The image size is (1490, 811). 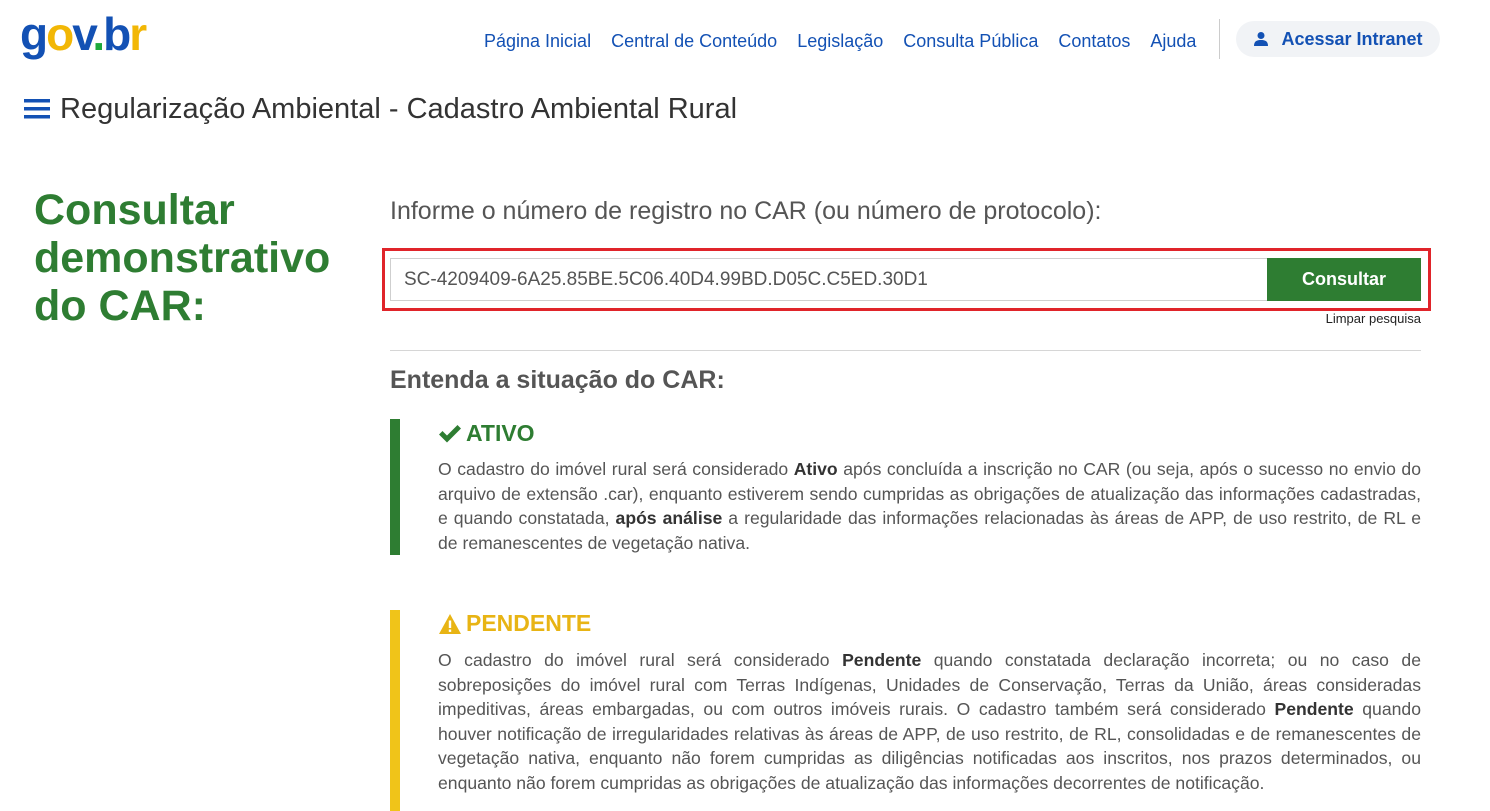 I want to click on consult-heading: Consultar demonstrativo do CAR:, so click(x=182, y=258).